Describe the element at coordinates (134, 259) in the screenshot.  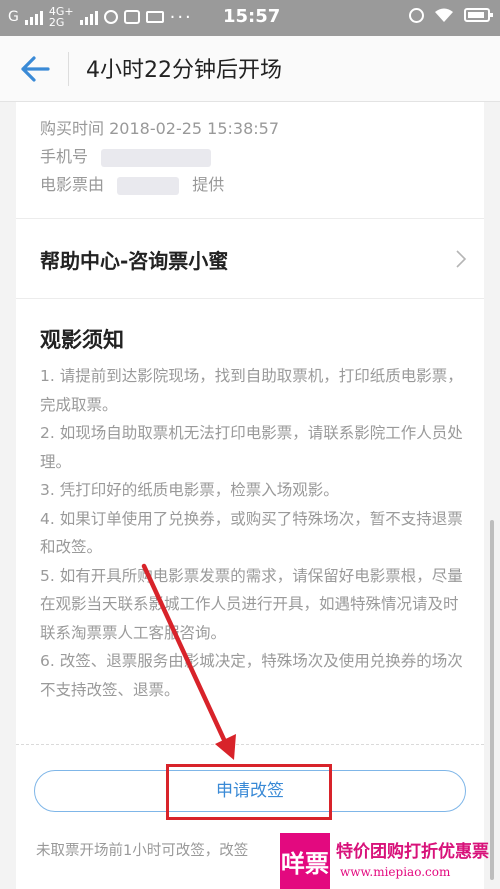
I see `help-center-link: 帮助中心-咨询票小蜜` at that location.